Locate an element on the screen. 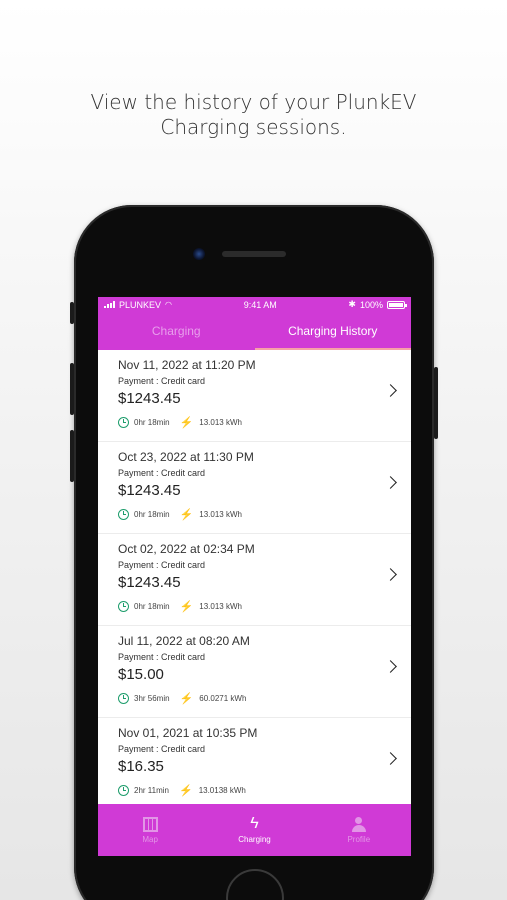 Image resolution: width=507 pixels, height=900 pixels. tab-charging-history: Charging History is located at coordinates (333, 331).